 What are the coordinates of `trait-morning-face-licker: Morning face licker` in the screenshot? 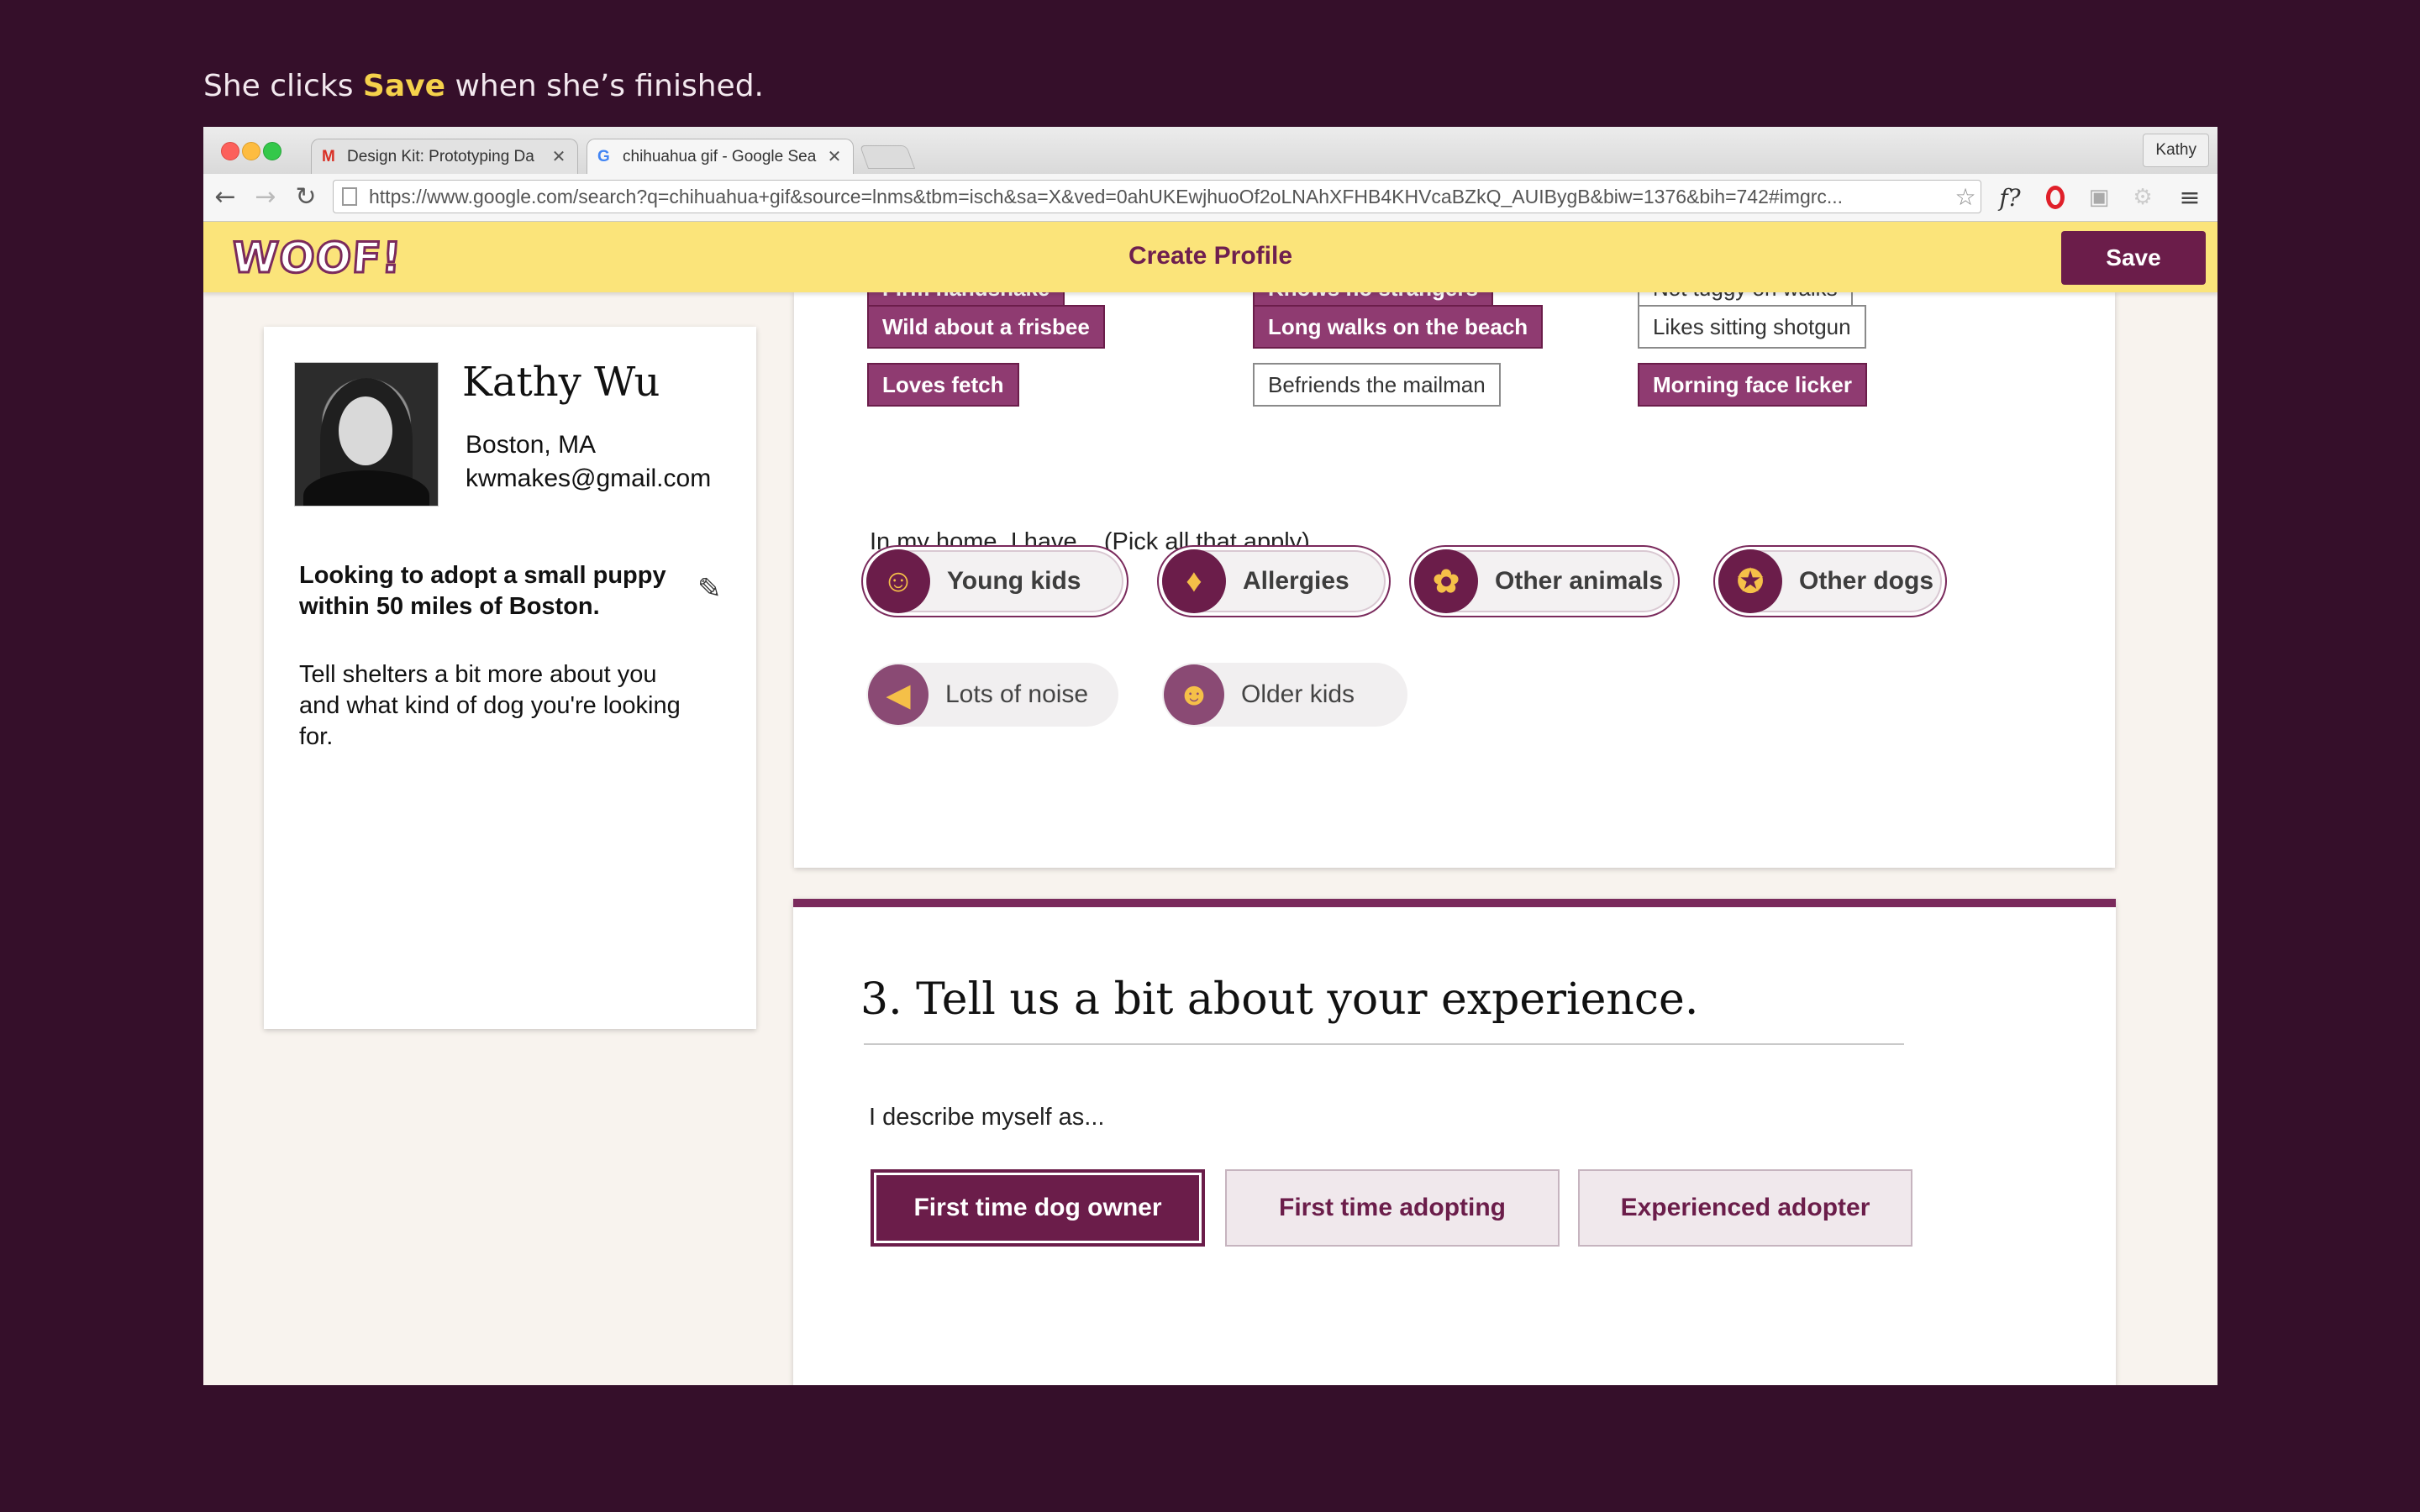 It's located at (1752, 385).